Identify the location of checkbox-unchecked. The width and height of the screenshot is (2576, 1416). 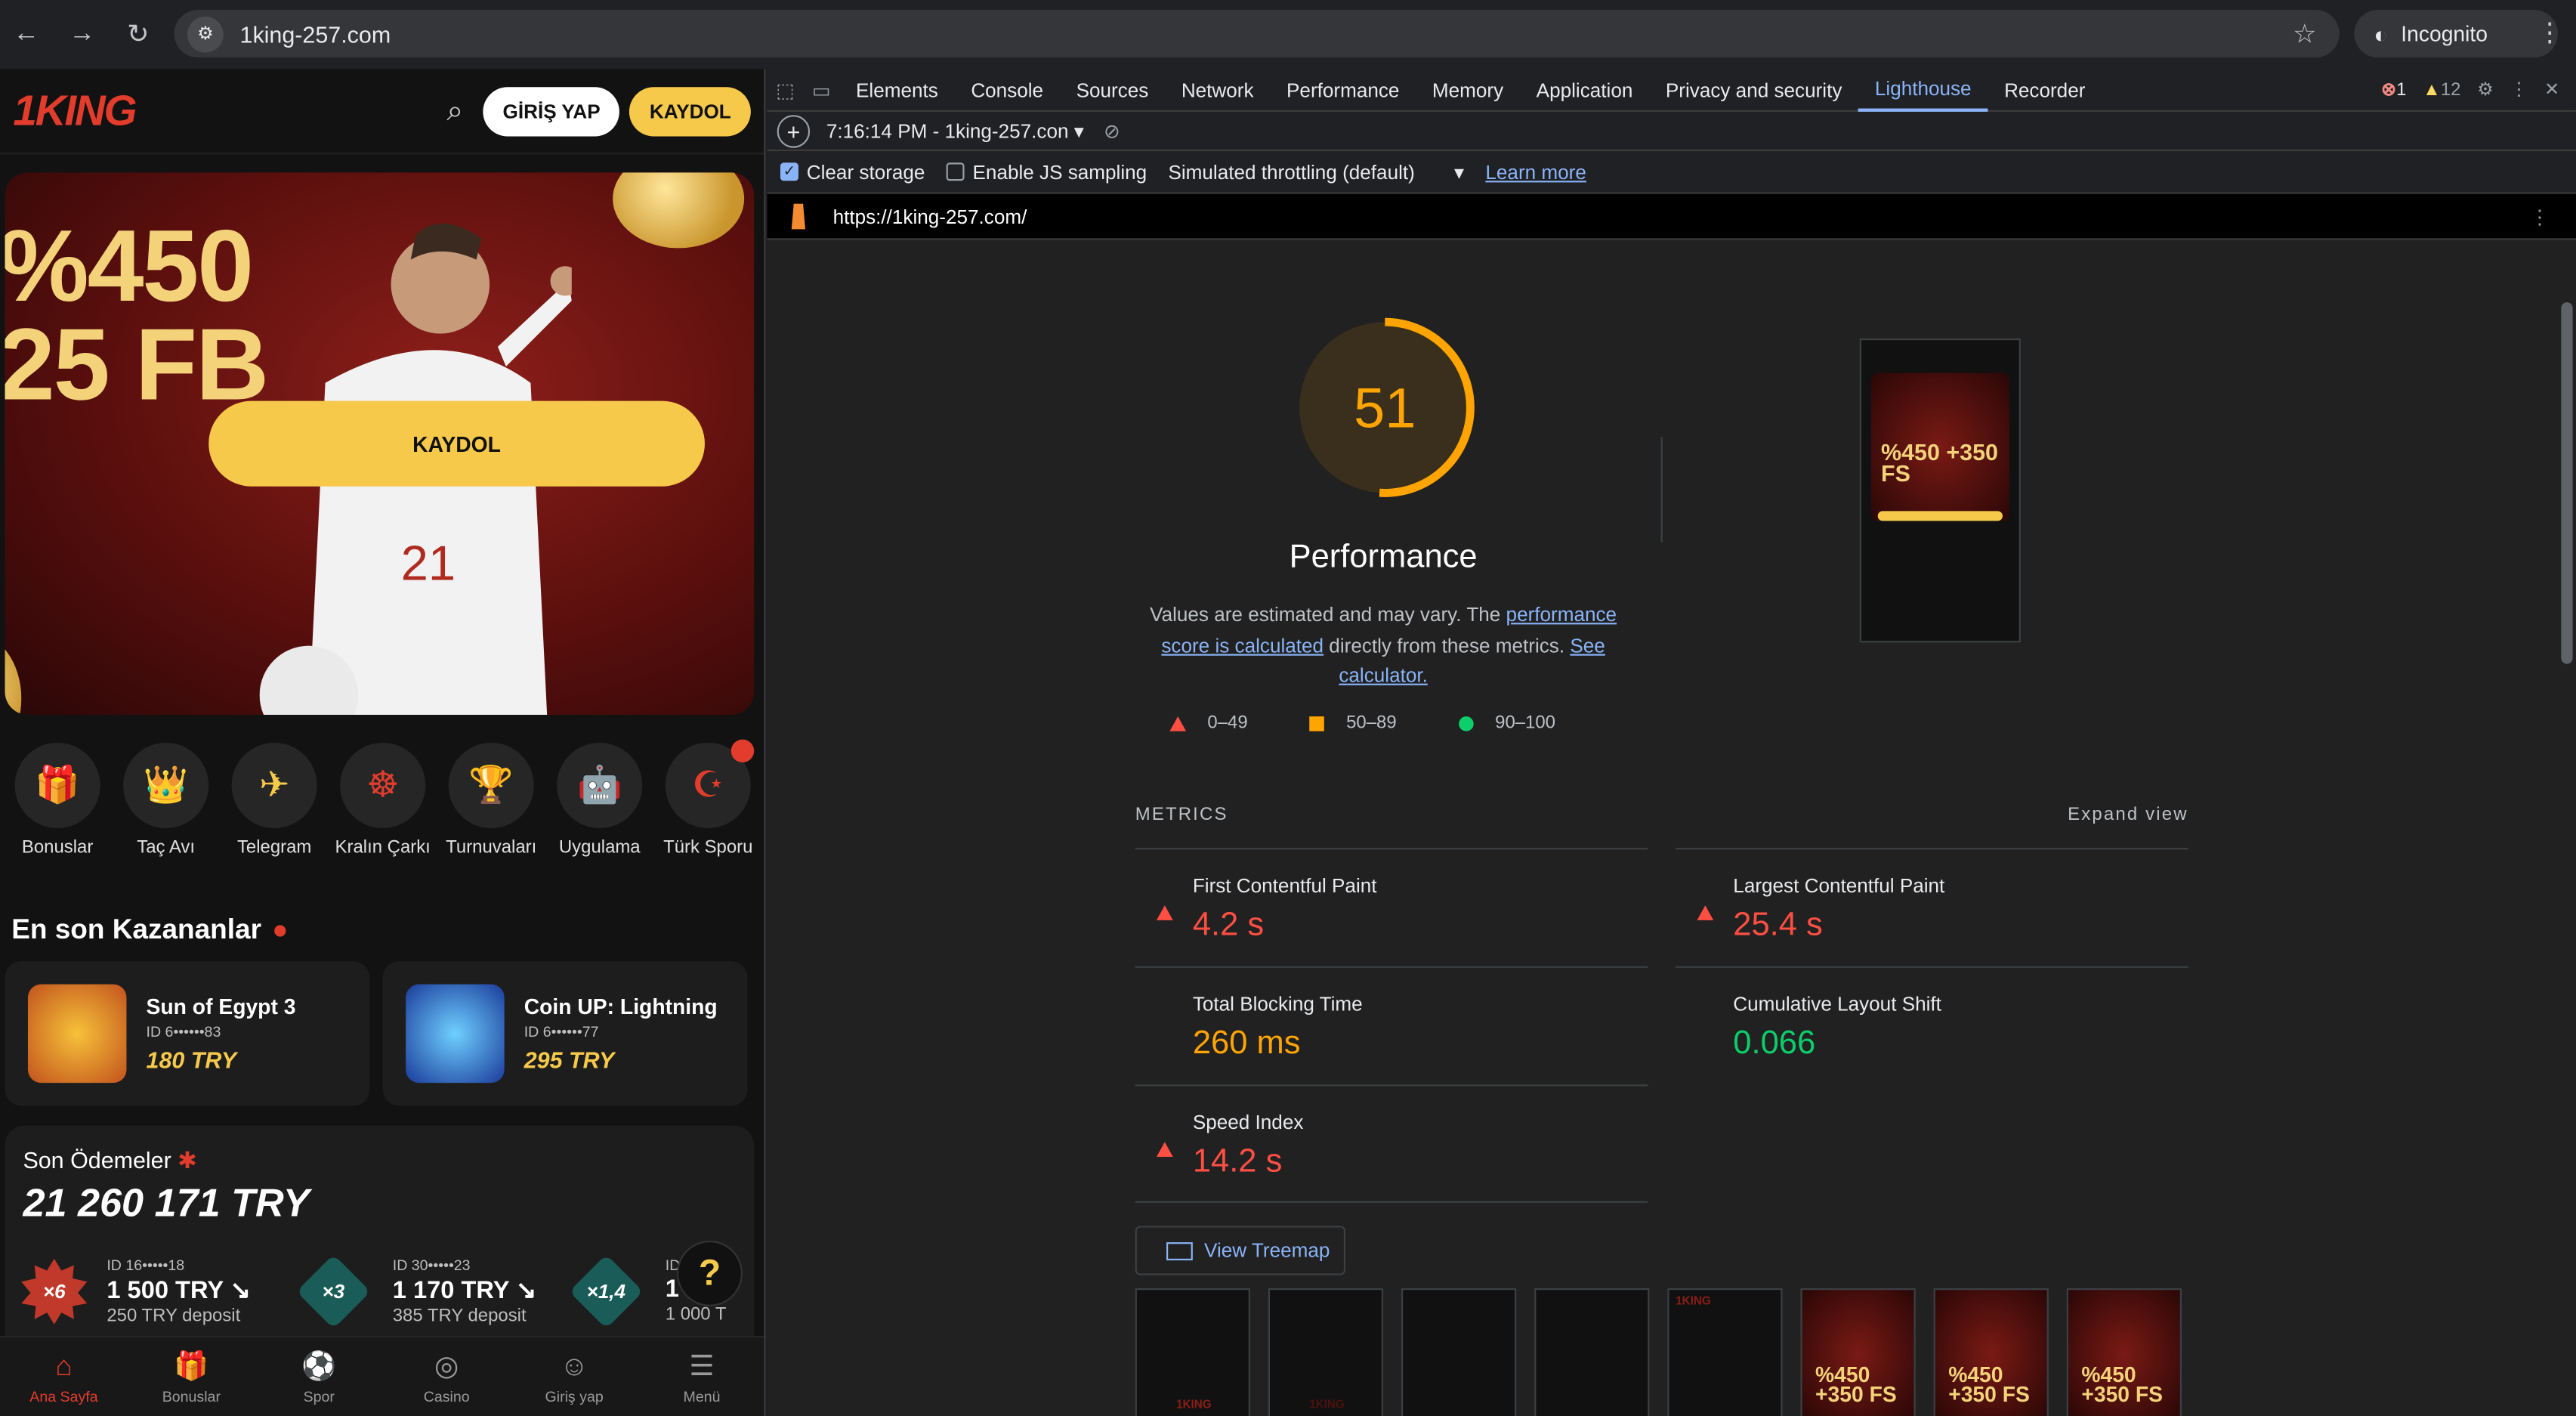
(955, 171).